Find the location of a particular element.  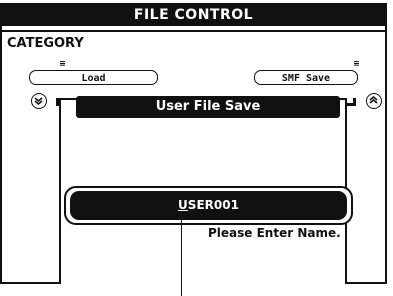

enter-name-prompt: Please Enter Name. is located at coordinates (274, 233).